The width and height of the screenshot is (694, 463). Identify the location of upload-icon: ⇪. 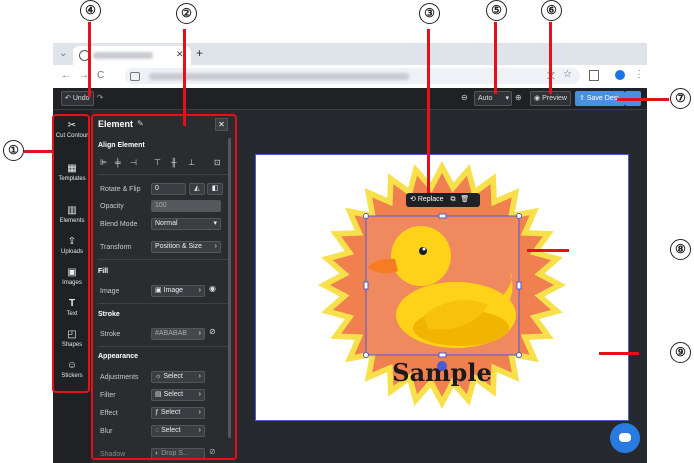
(582, 98).